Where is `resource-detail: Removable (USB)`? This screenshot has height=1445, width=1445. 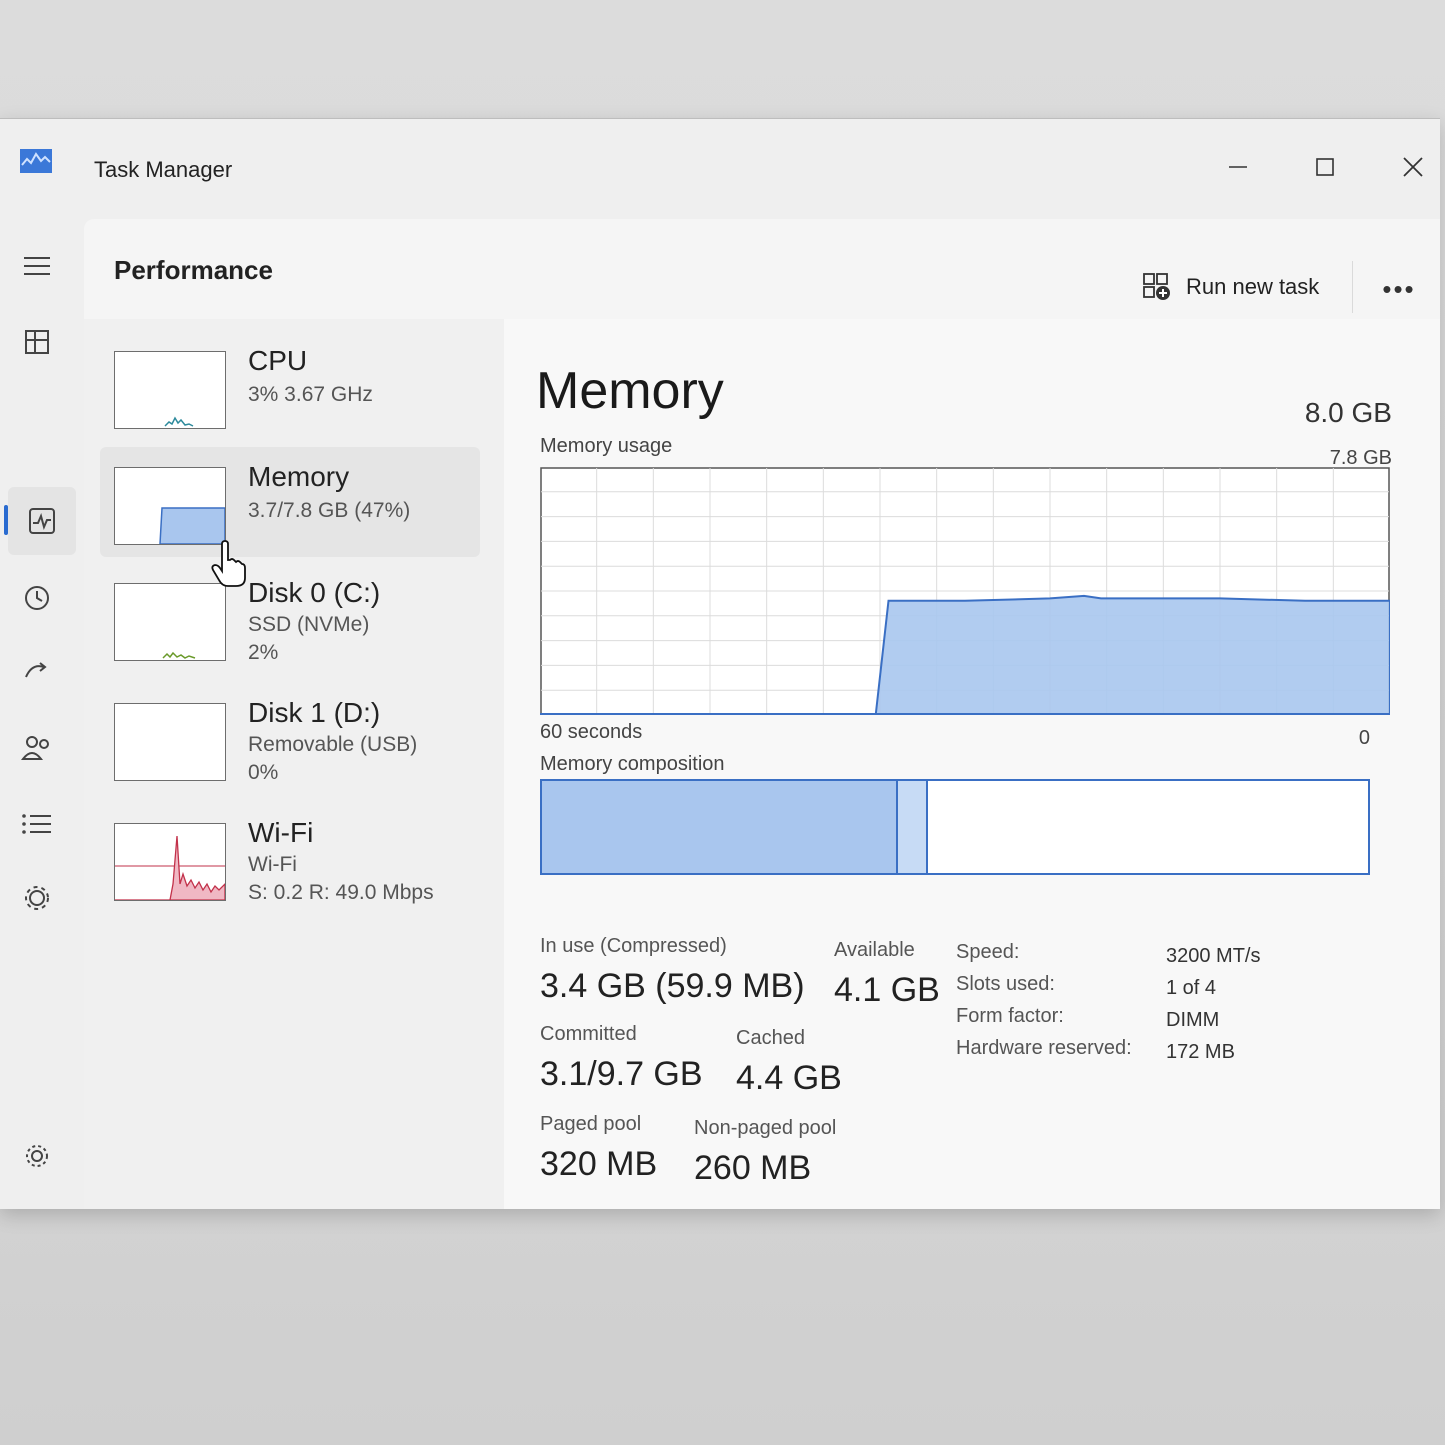
resource-detail: Removable (USB) is located at coordinates (333, 744).